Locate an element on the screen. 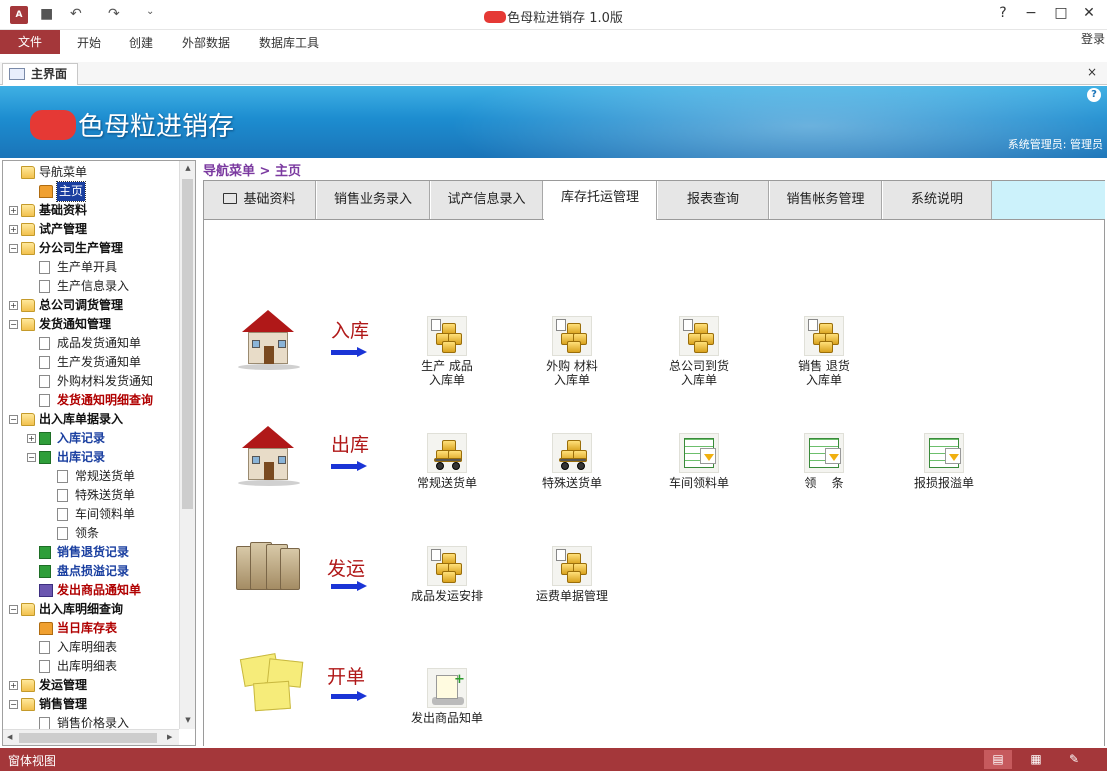 The width and height of the screenshot is (1107, 771). design-view-icon: ✎ is located at coordinates (1074, 759).